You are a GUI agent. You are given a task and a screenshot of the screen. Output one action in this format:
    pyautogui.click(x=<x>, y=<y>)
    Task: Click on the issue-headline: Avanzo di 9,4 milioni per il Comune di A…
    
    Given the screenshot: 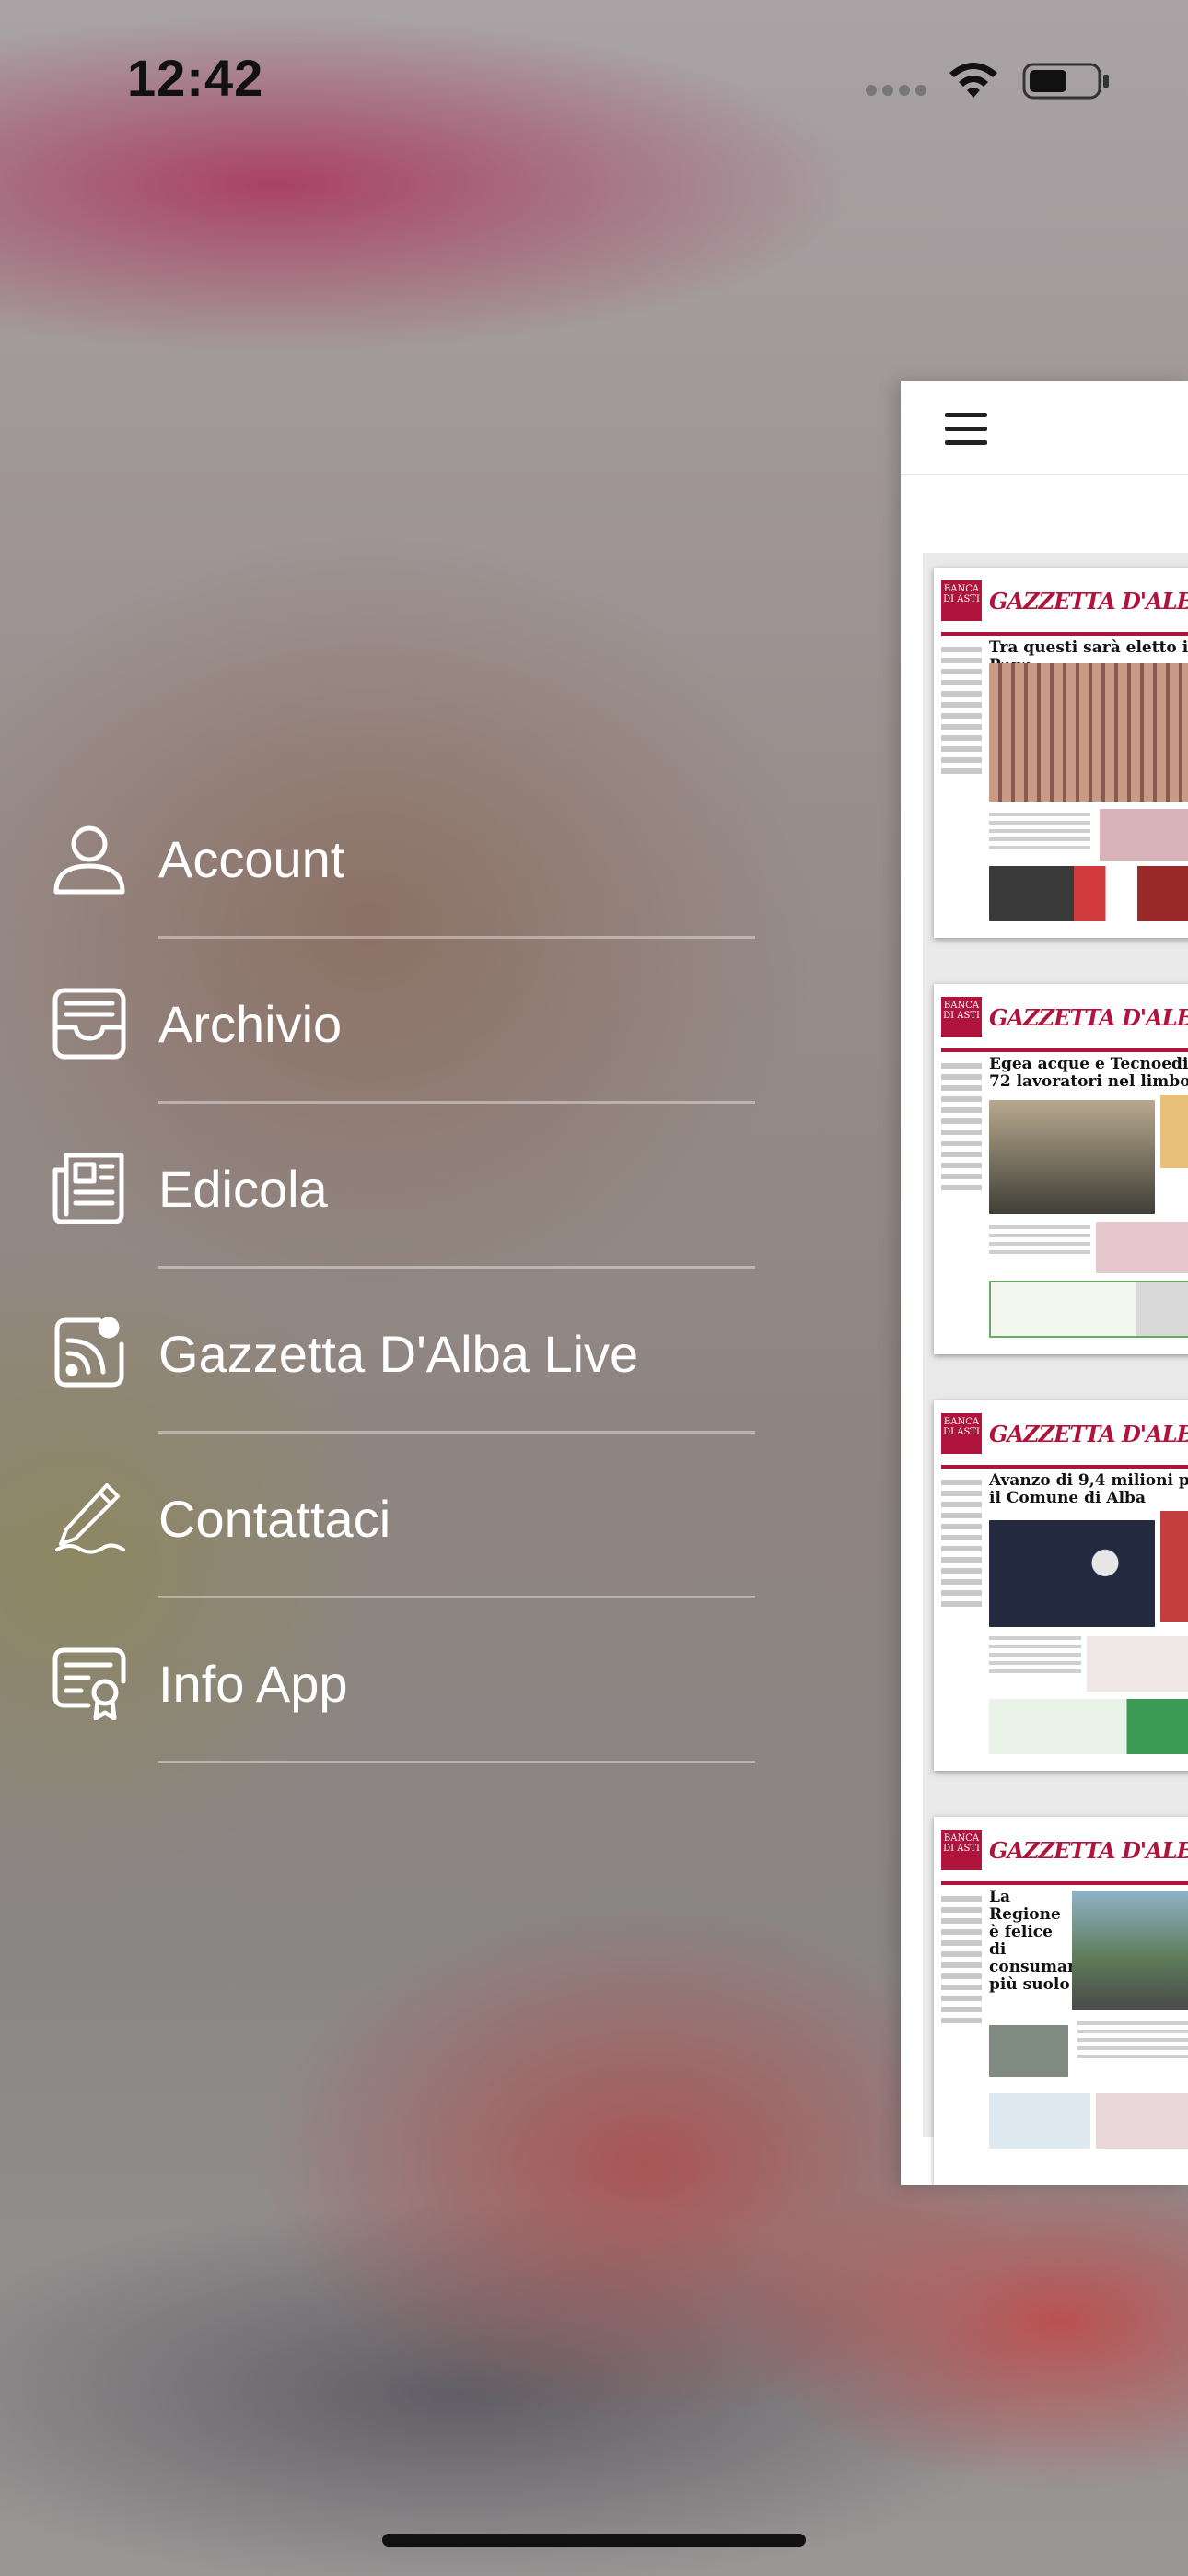 What is the action you would take?
    pyautogui.click(x=1088, y=1489)
    